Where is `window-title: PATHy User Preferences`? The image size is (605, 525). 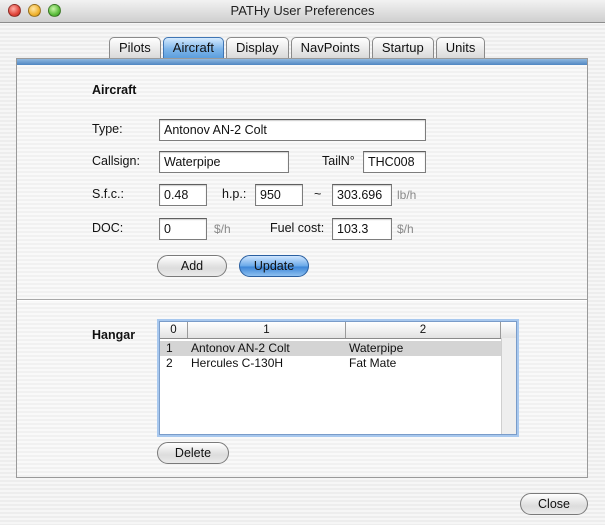 window-title: PATHy User Preferences is located at coordinates (302, 10).